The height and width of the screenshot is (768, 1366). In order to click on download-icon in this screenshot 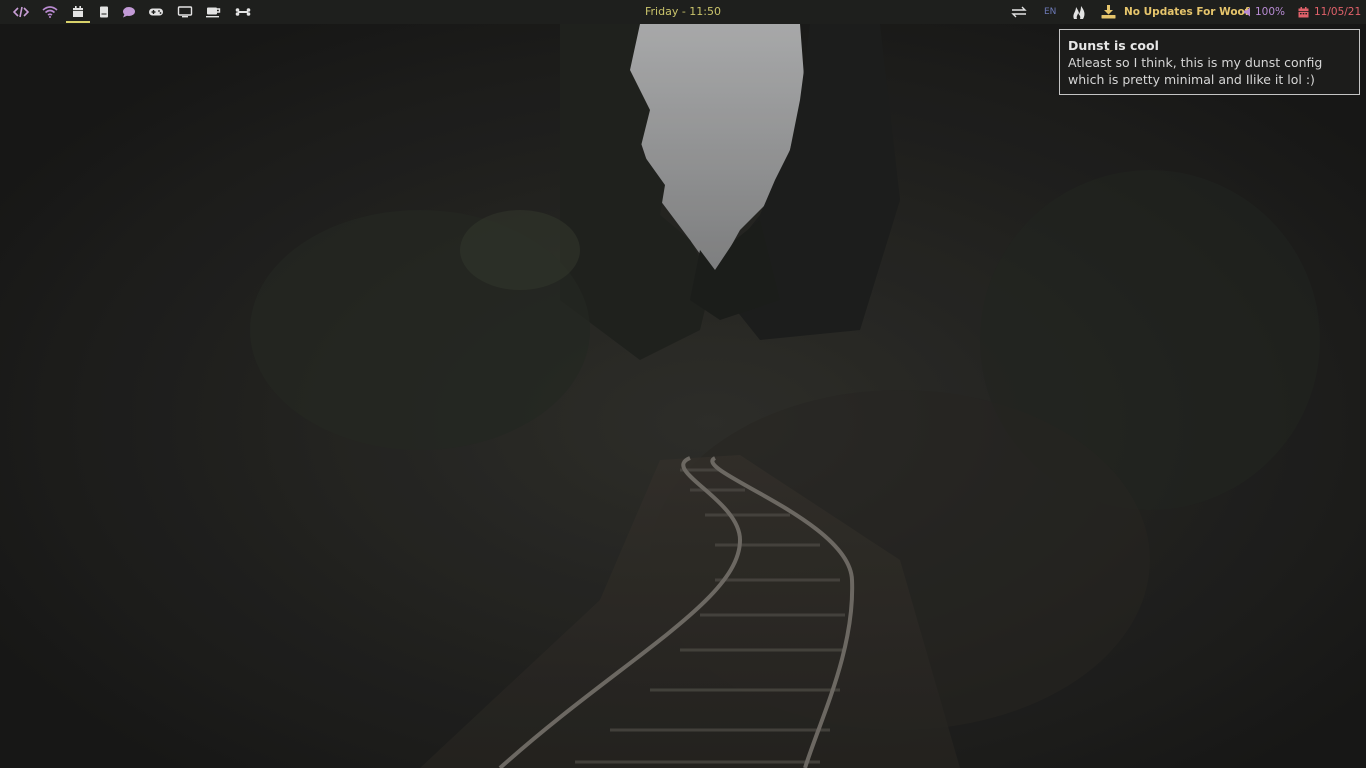, I will do `click(1108, 12)`.